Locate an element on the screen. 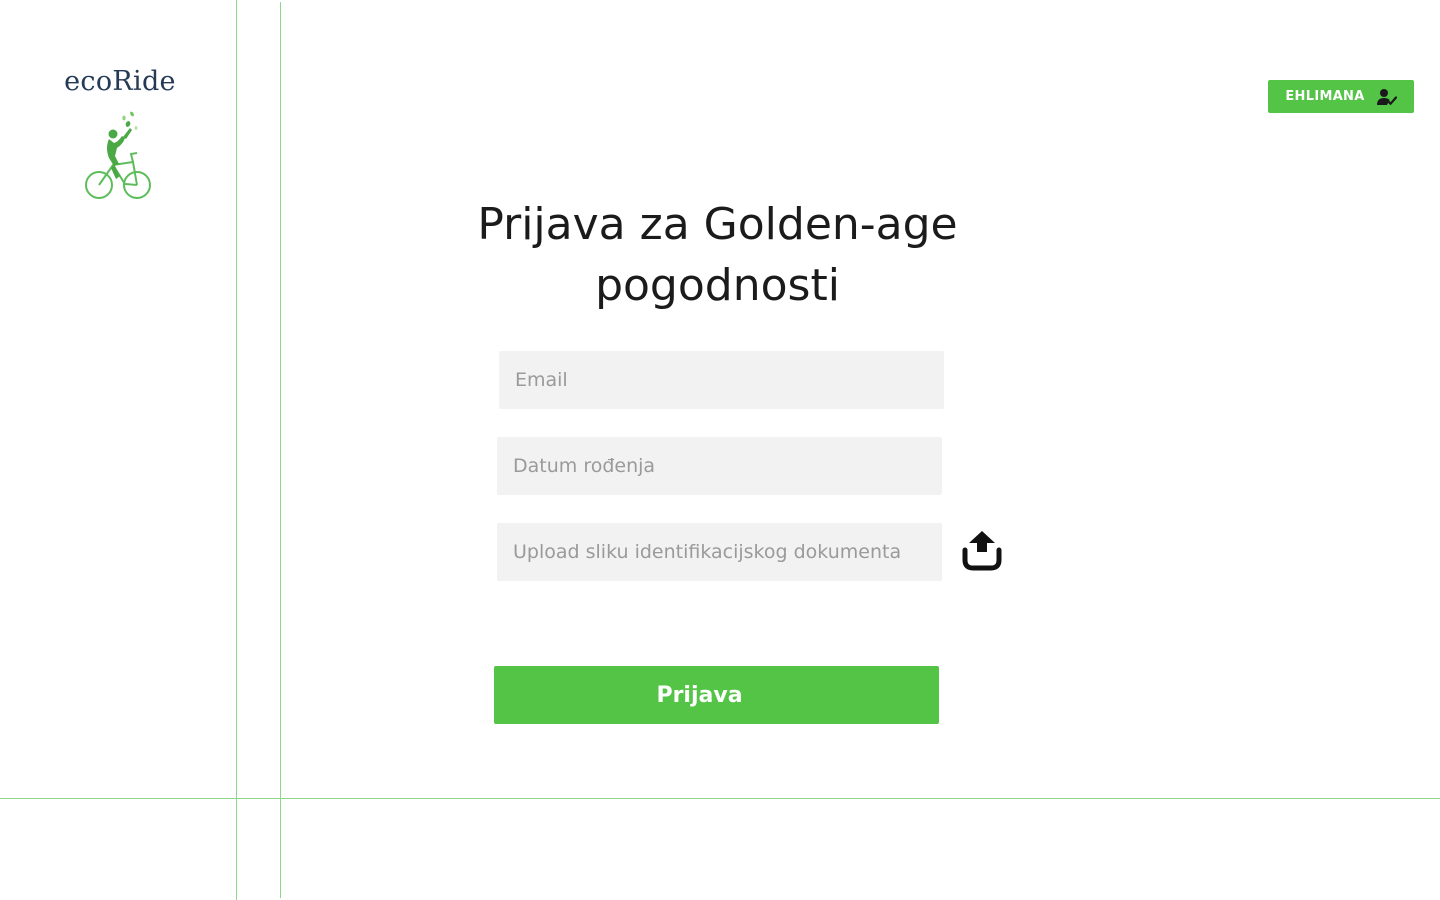  upload-icon is located at coordinates (982, 551).